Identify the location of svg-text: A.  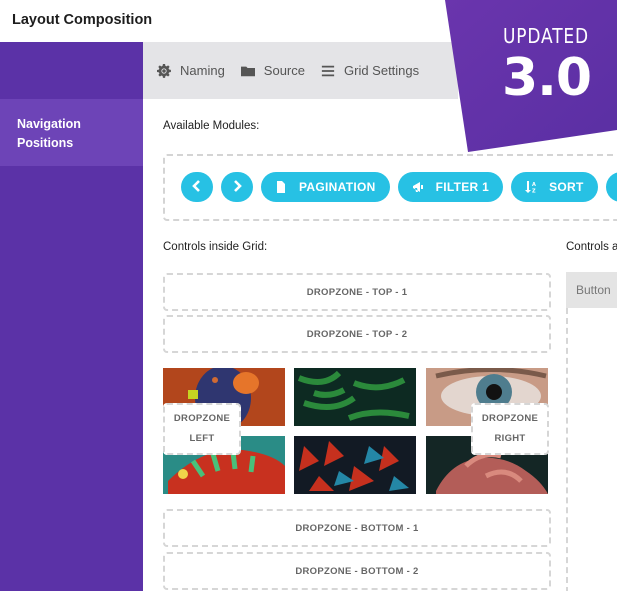
(534, 185).